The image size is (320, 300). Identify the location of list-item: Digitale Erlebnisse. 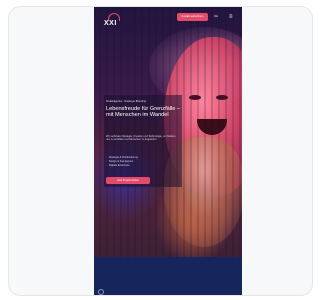
(142, 166).